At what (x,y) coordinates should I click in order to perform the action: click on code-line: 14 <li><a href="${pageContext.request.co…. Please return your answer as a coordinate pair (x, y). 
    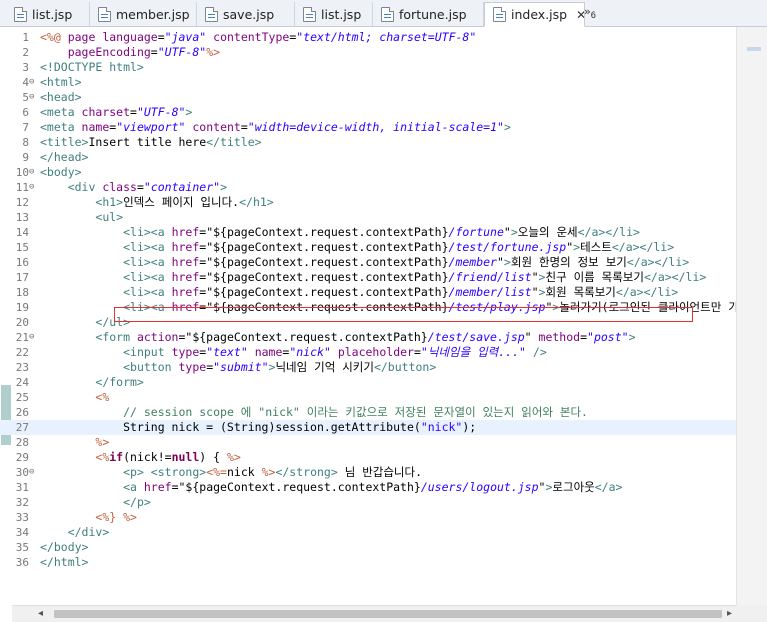
    Looking at the image, I should click on (368, 232).